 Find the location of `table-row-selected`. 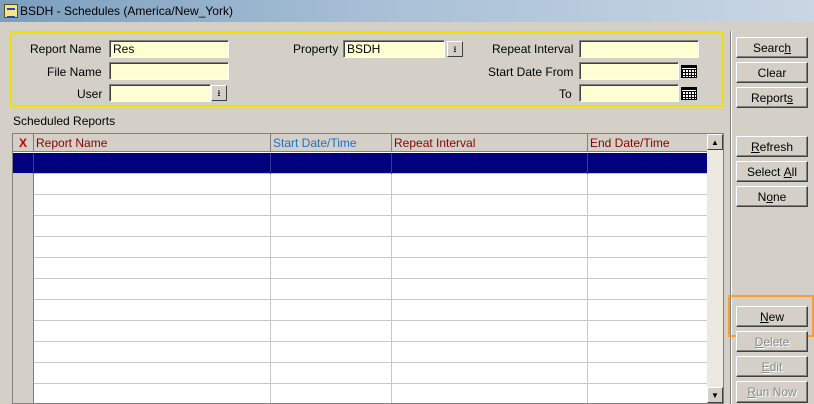

table-row-selected is located at coordinates (361, 163).